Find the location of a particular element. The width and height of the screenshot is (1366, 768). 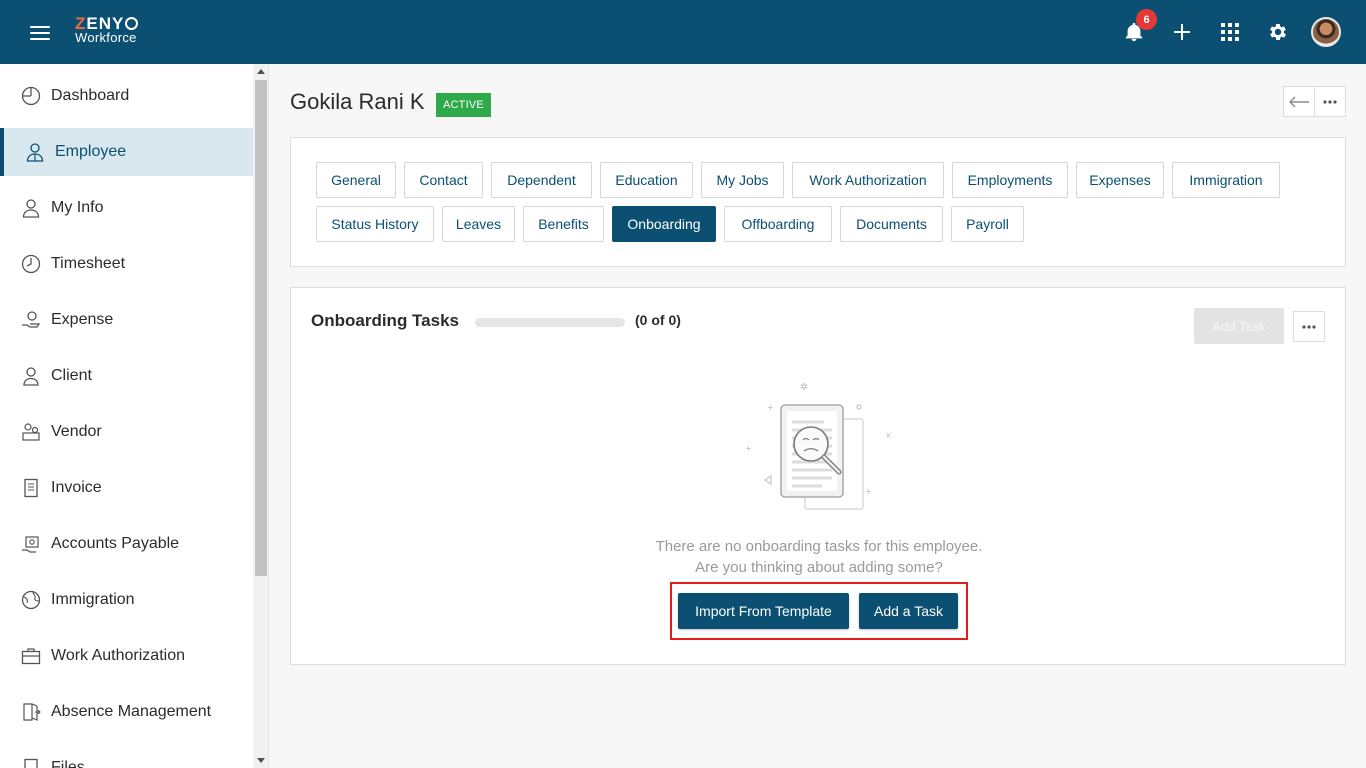

section-title: Onboarding Tasks is located at coordinates (385, 320).